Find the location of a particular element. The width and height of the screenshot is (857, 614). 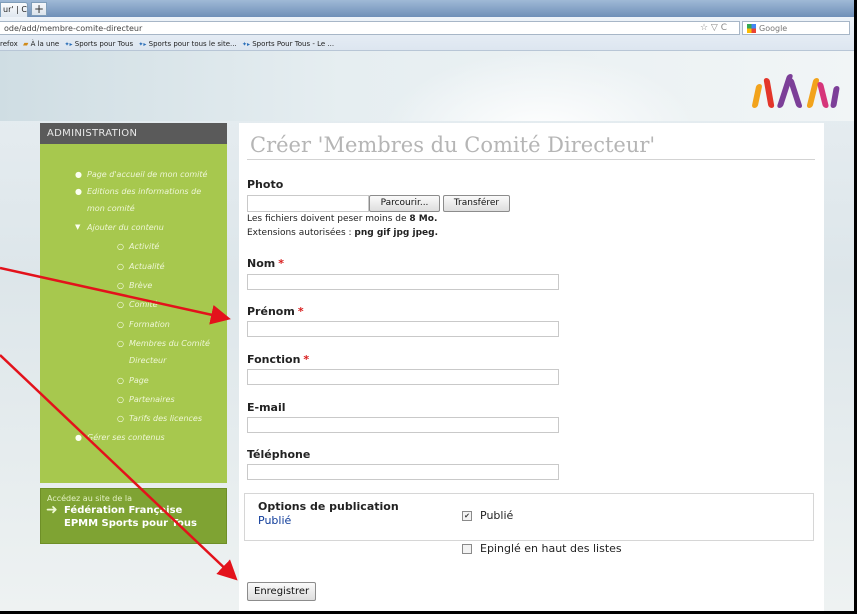

site-header is located at coordinates (428, 86).